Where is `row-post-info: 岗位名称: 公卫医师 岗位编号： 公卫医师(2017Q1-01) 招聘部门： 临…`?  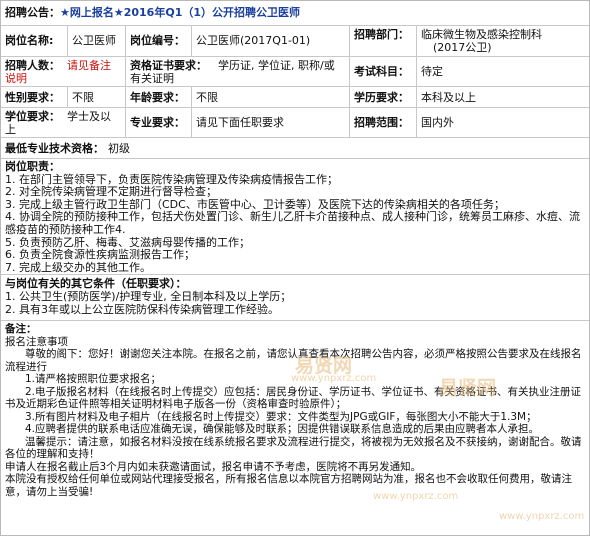
row-post-info: 岗位名称: 公卫医师 岗位编号： 公卫医师(2017Q1-01) 招聘部门： 临… is located at coordinates (295, 41).